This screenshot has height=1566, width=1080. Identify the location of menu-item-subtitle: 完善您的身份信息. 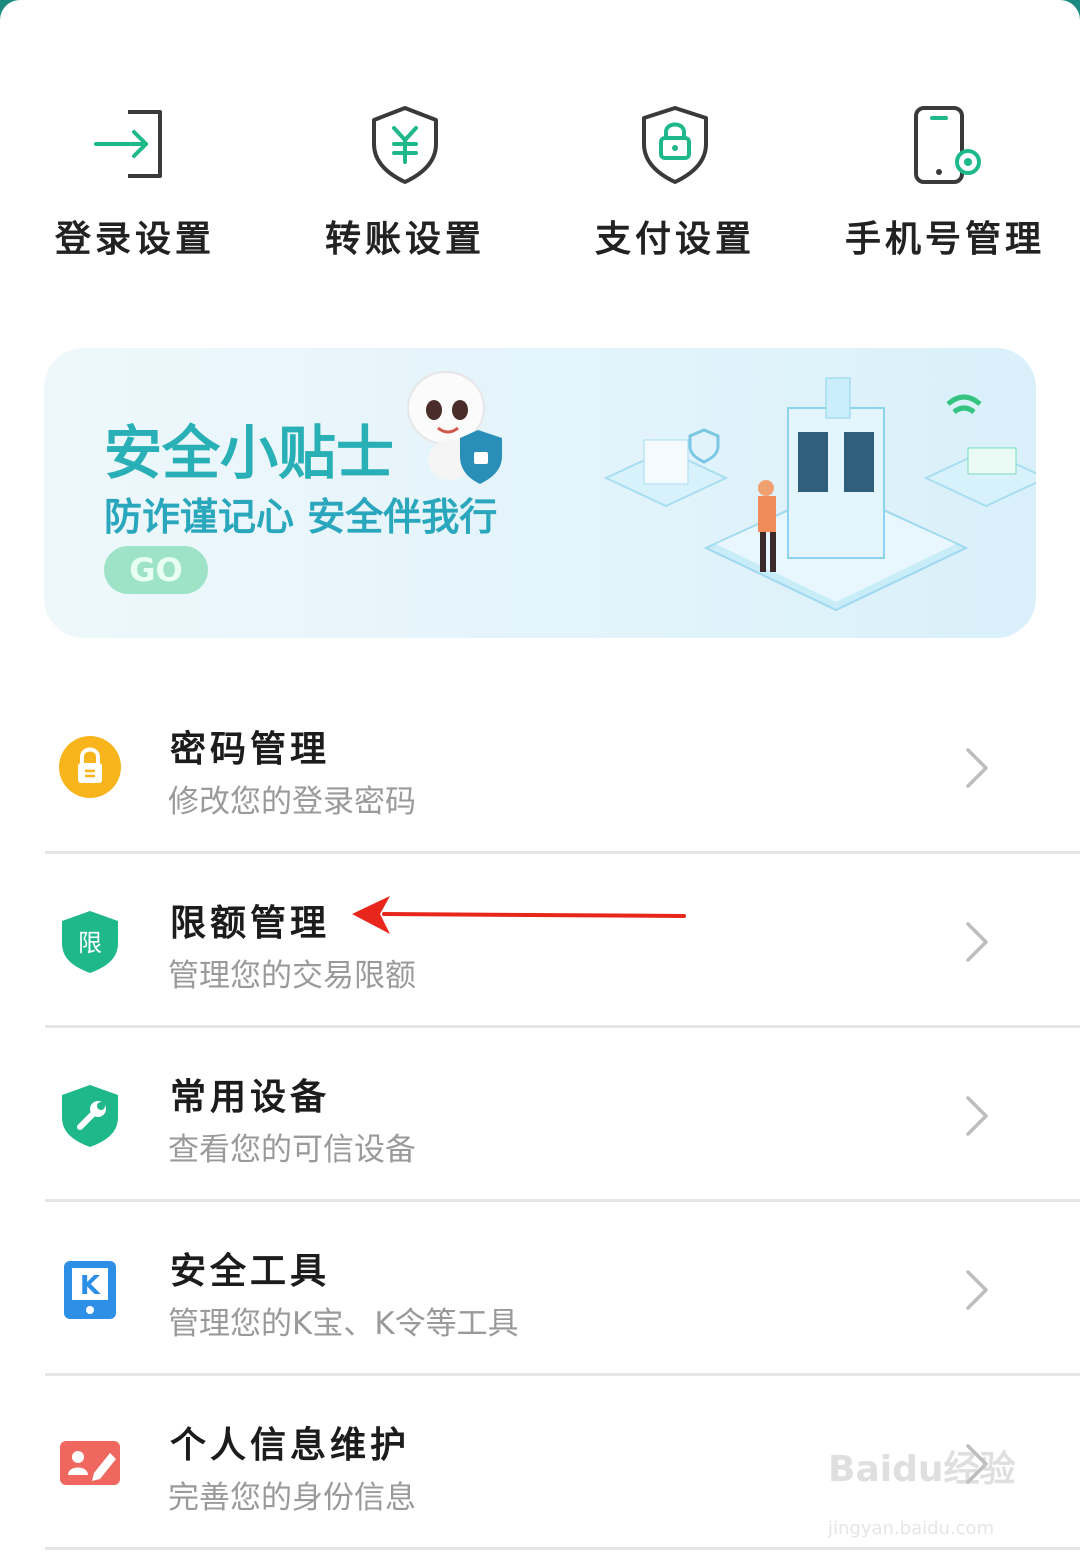
(292, 1498).